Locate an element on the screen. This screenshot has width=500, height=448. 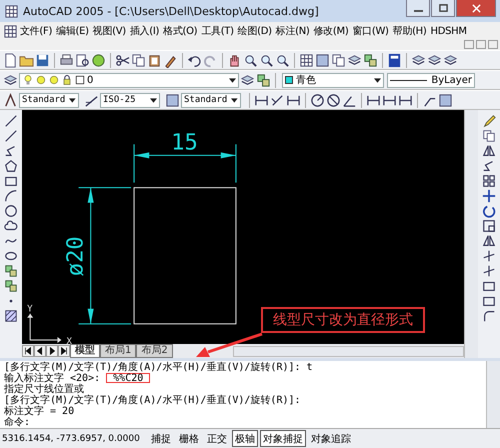
status-toggle: 对象追踪 is located at coordinates (331, 438).